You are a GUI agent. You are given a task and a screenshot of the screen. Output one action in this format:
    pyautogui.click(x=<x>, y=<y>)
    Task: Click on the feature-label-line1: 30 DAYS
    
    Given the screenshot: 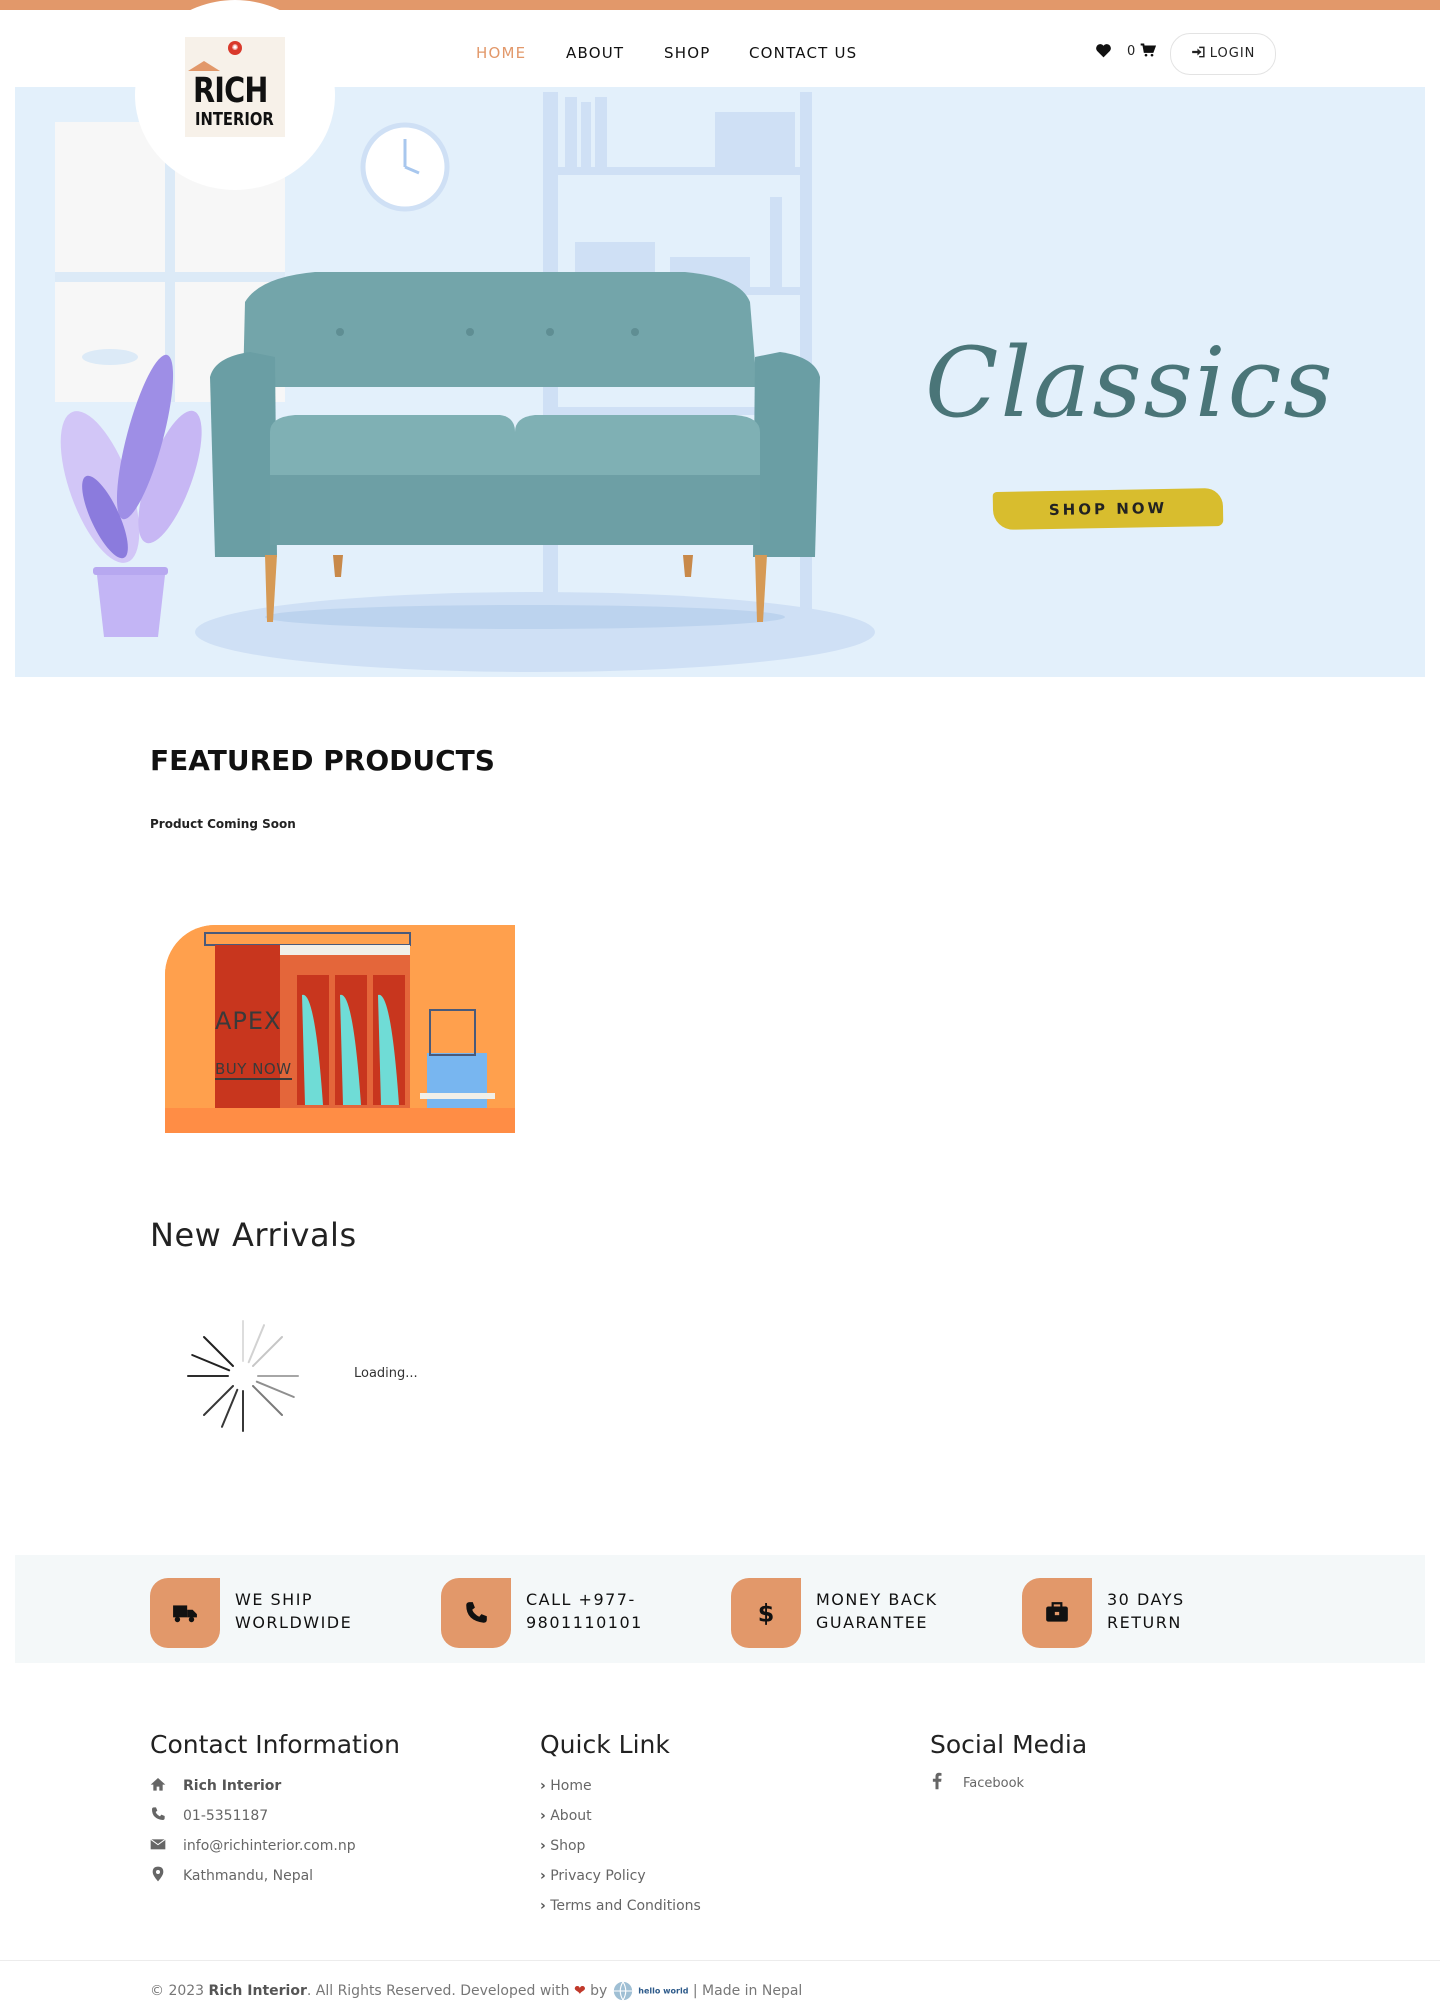 What is the action you would take?
    pyautogui.click(x=1146, y=1599)
    